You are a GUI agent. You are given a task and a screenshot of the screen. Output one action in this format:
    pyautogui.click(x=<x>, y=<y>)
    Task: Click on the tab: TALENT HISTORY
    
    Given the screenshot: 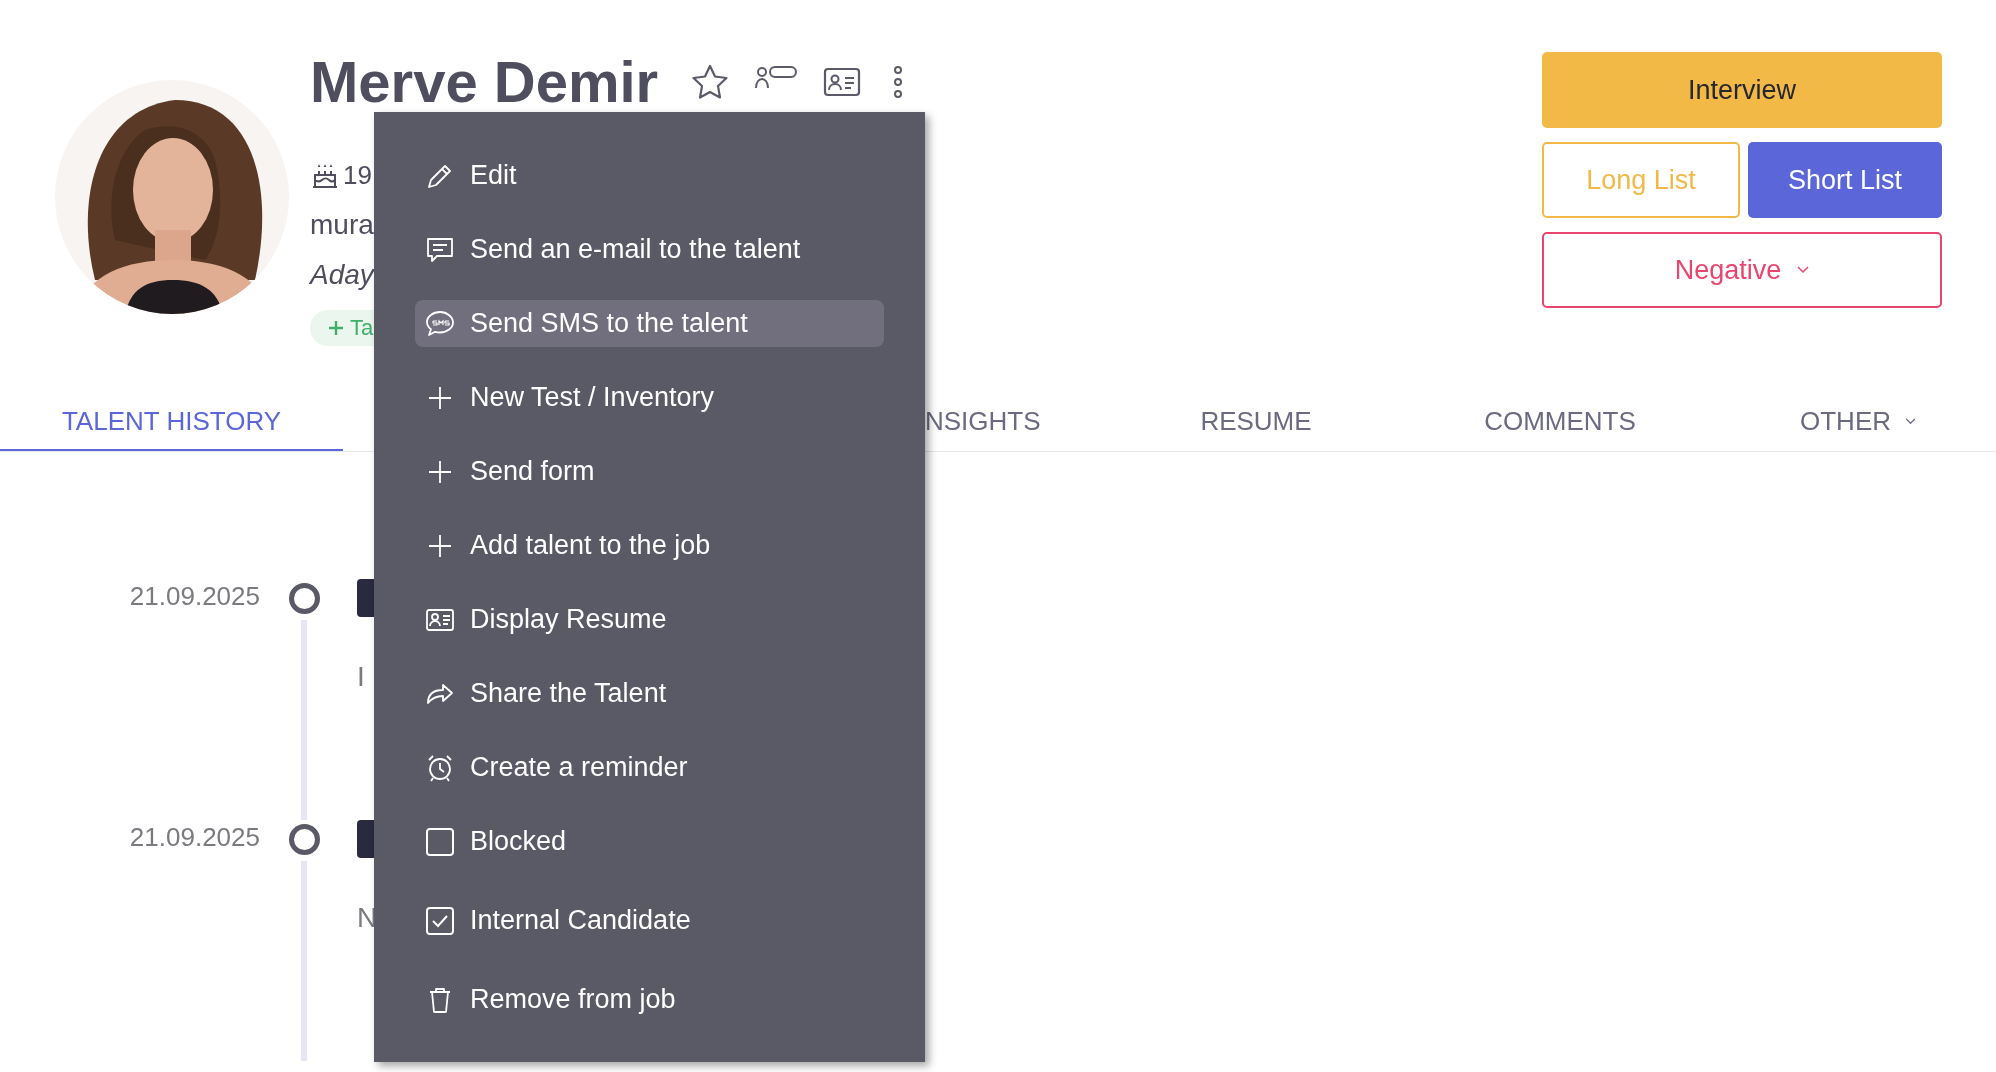 What is the action you would take?
    pyautogui.click(x=171, y=428)
    